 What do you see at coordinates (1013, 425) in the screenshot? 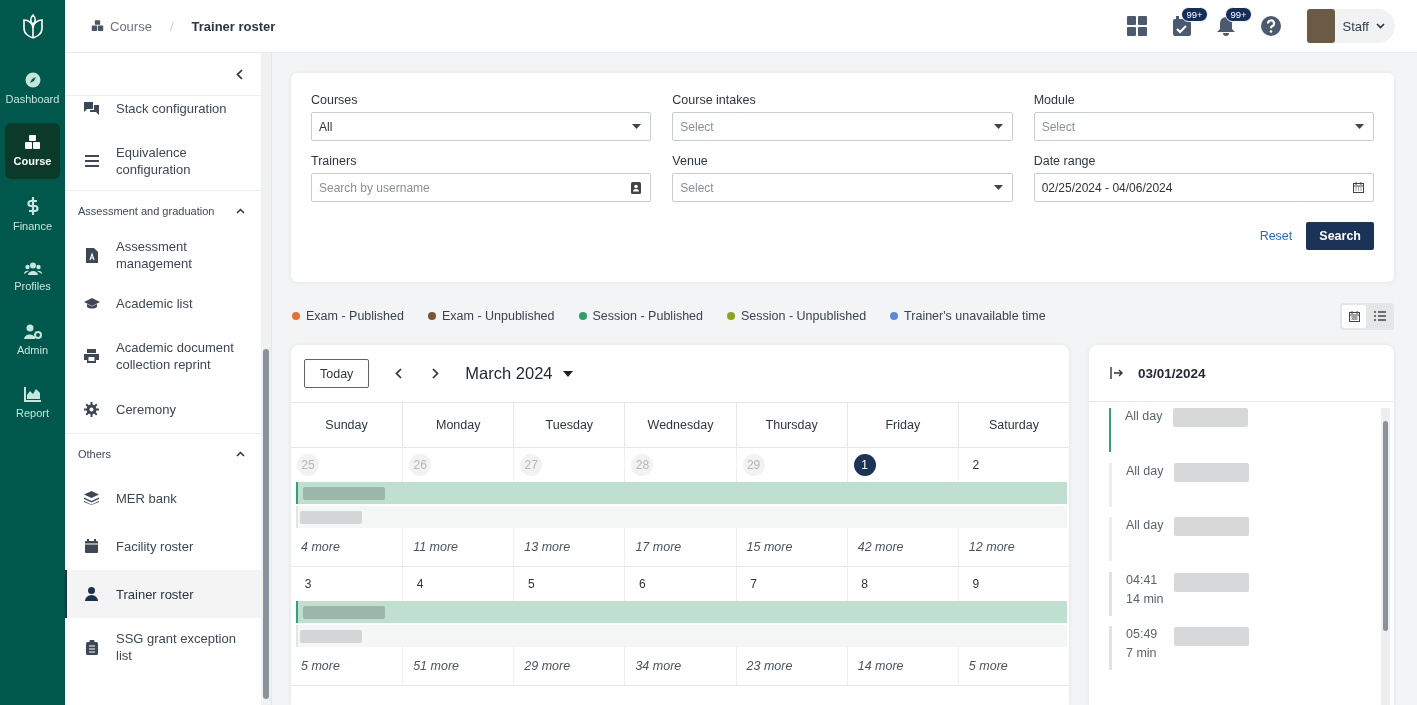
I see `weekday-header: Saturday` at bounding box center [1013, 425].